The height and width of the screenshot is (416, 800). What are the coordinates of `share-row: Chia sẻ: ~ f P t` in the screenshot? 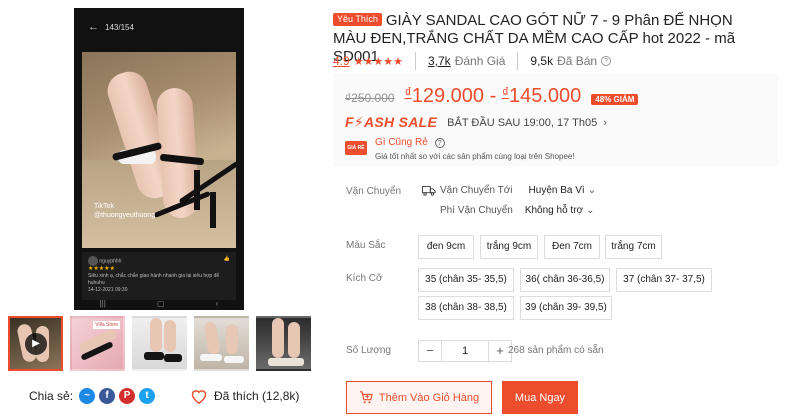 It's located at (92, 396).